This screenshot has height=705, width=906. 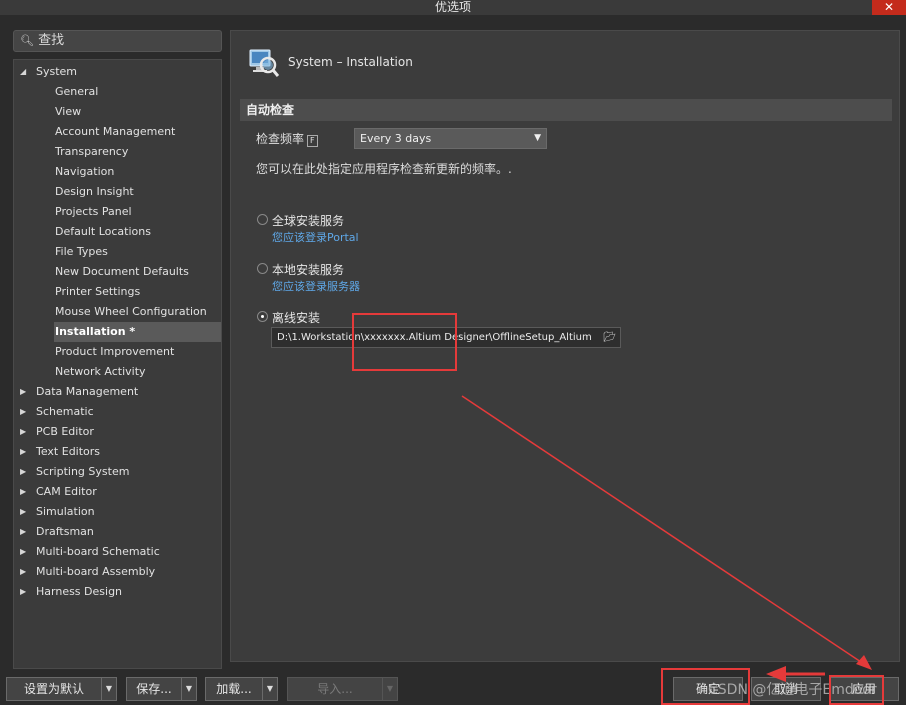 I want to click on tree-group-multi-board-assembly: ▶ Multi-board Assembly, so click(x=117, y=572).